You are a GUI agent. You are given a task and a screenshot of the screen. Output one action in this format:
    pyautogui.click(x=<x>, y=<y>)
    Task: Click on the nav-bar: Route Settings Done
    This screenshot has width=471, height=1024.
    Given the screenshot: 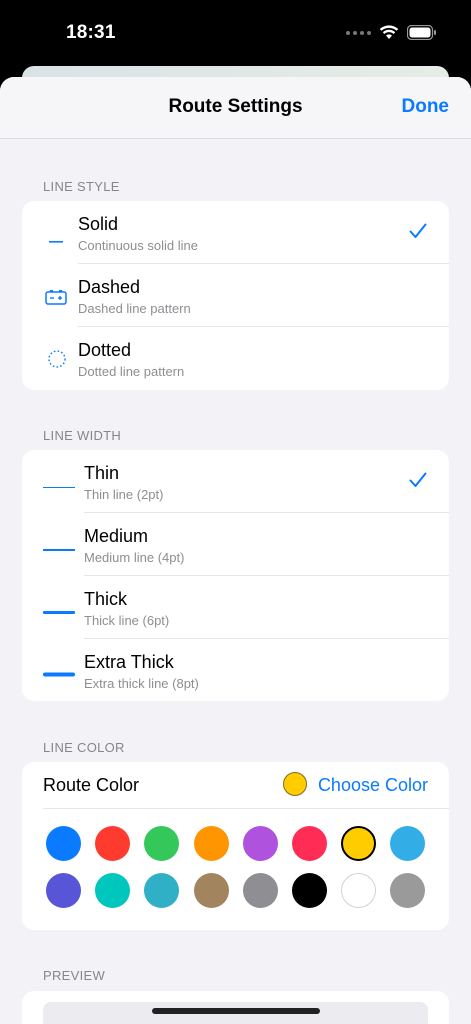 What is the action you would take?
    pyautogui.click(x=235, y=108)
    